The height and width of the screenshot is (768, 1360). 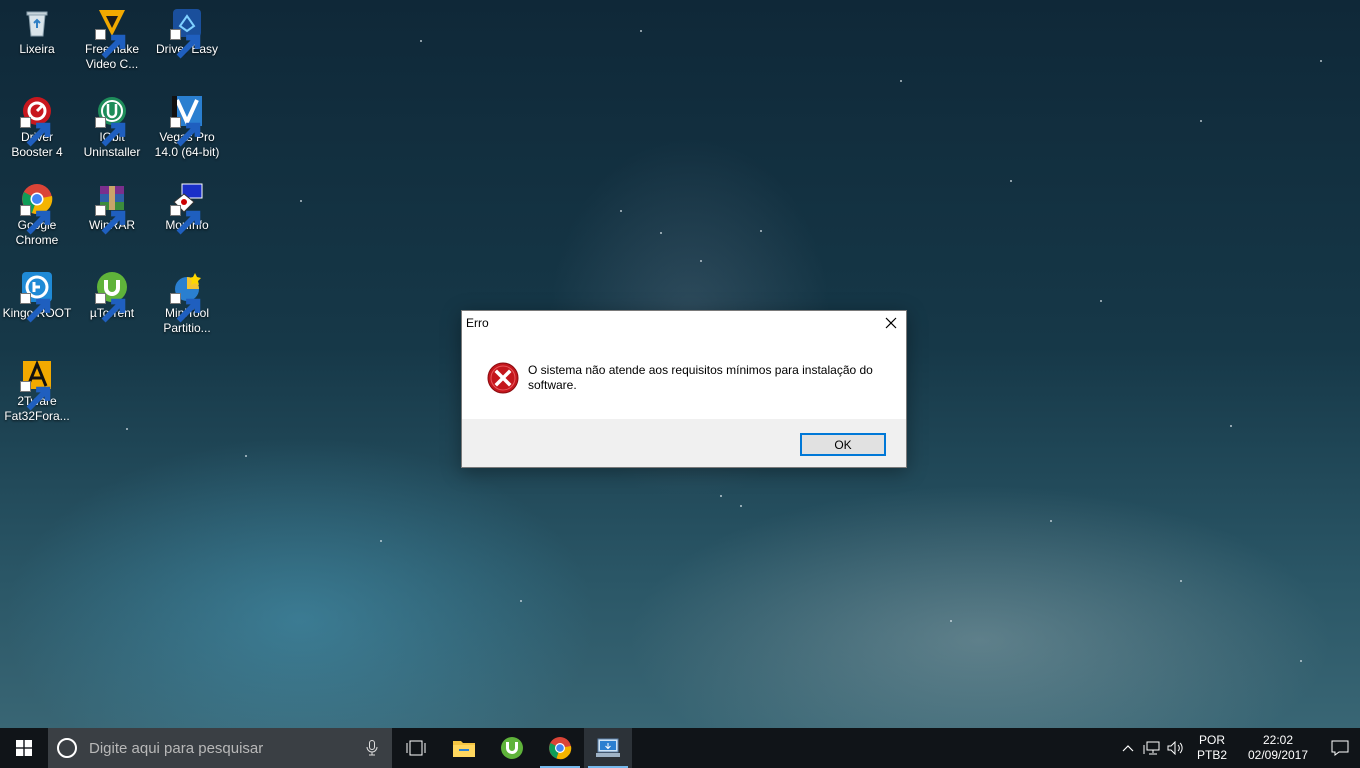 I want to click on driver-easy-icon, so click(x=187, y=32).